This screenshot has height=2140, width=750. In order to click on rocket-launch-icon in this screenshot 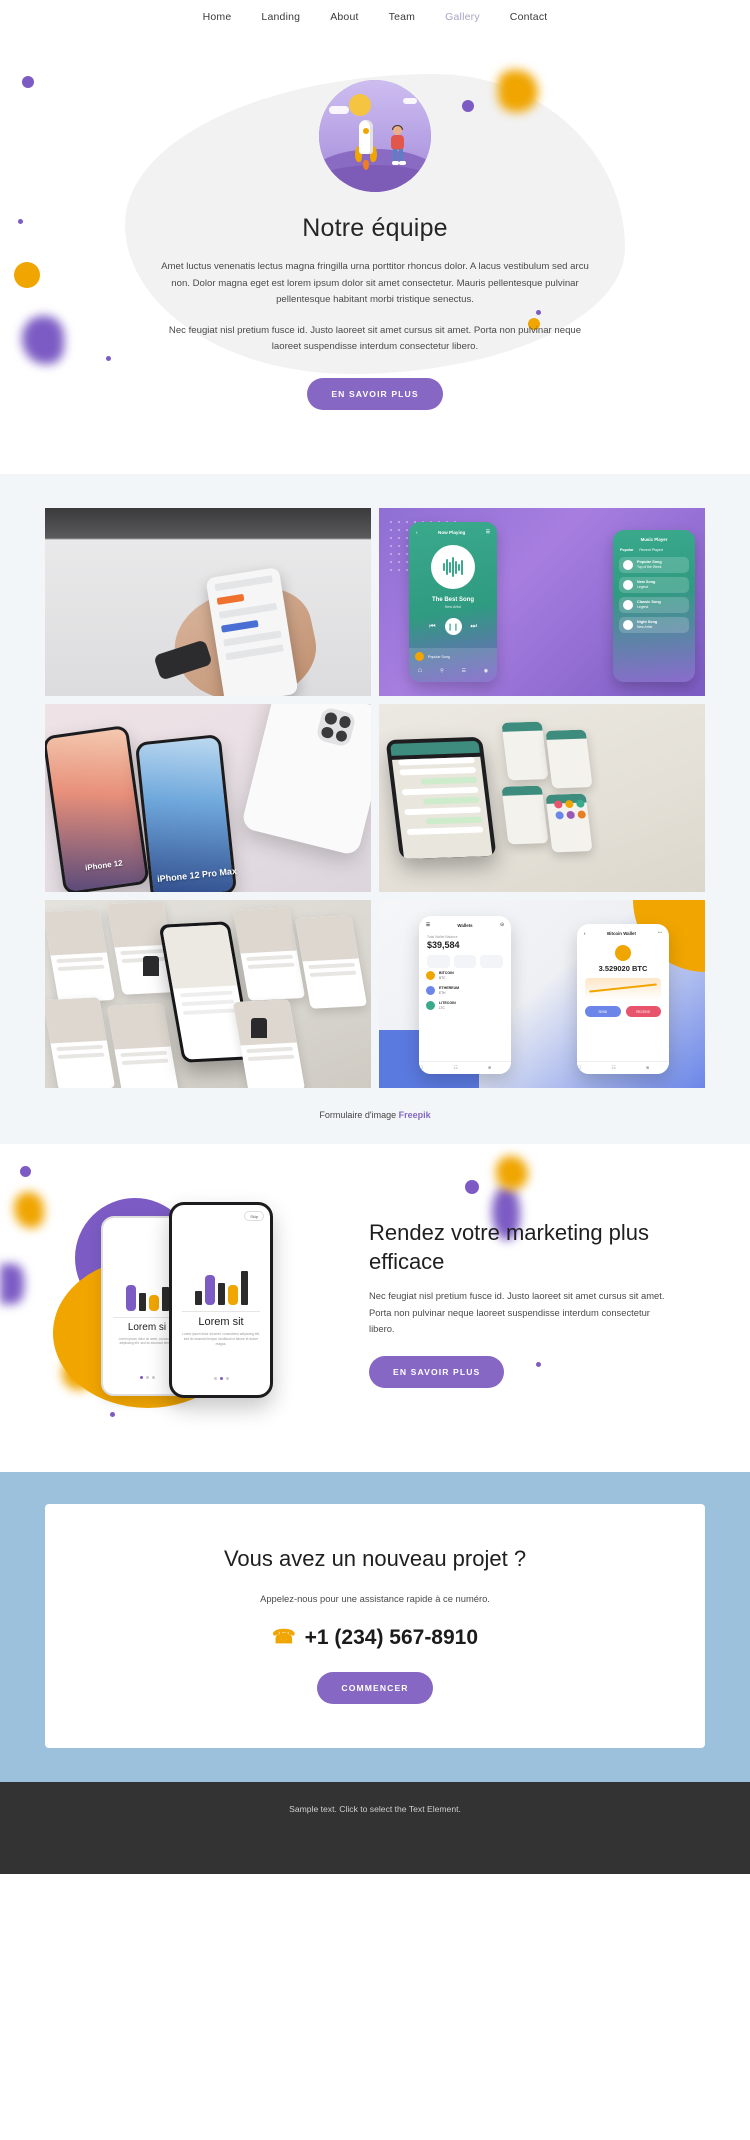, I will do `click(375, 136)`.